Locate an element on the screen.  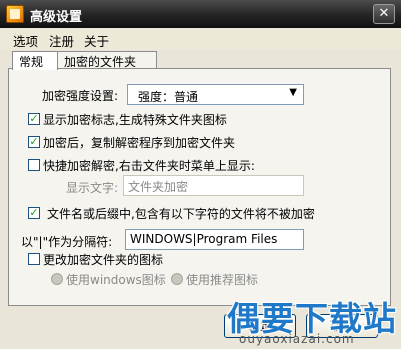
skip-names-checkbox: ✓ is located at coordinates (34, 213).